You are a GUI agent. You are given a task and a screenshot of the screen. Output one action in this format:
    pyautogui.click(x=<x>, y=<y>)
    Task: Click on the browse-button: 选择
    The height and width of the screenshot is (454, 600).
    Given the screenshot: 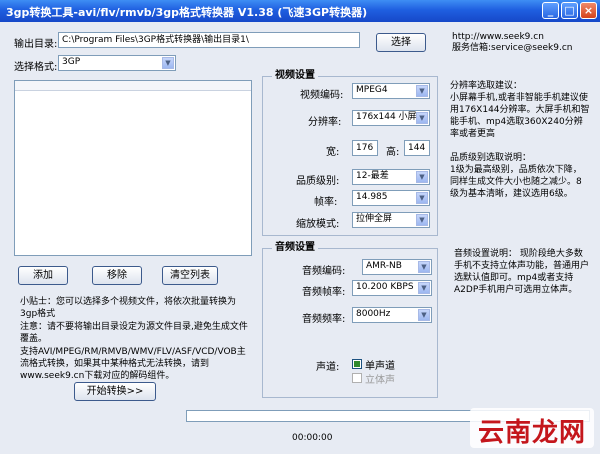 What is the action you would take?
    pyautogui.click(x=401, y=42)
    